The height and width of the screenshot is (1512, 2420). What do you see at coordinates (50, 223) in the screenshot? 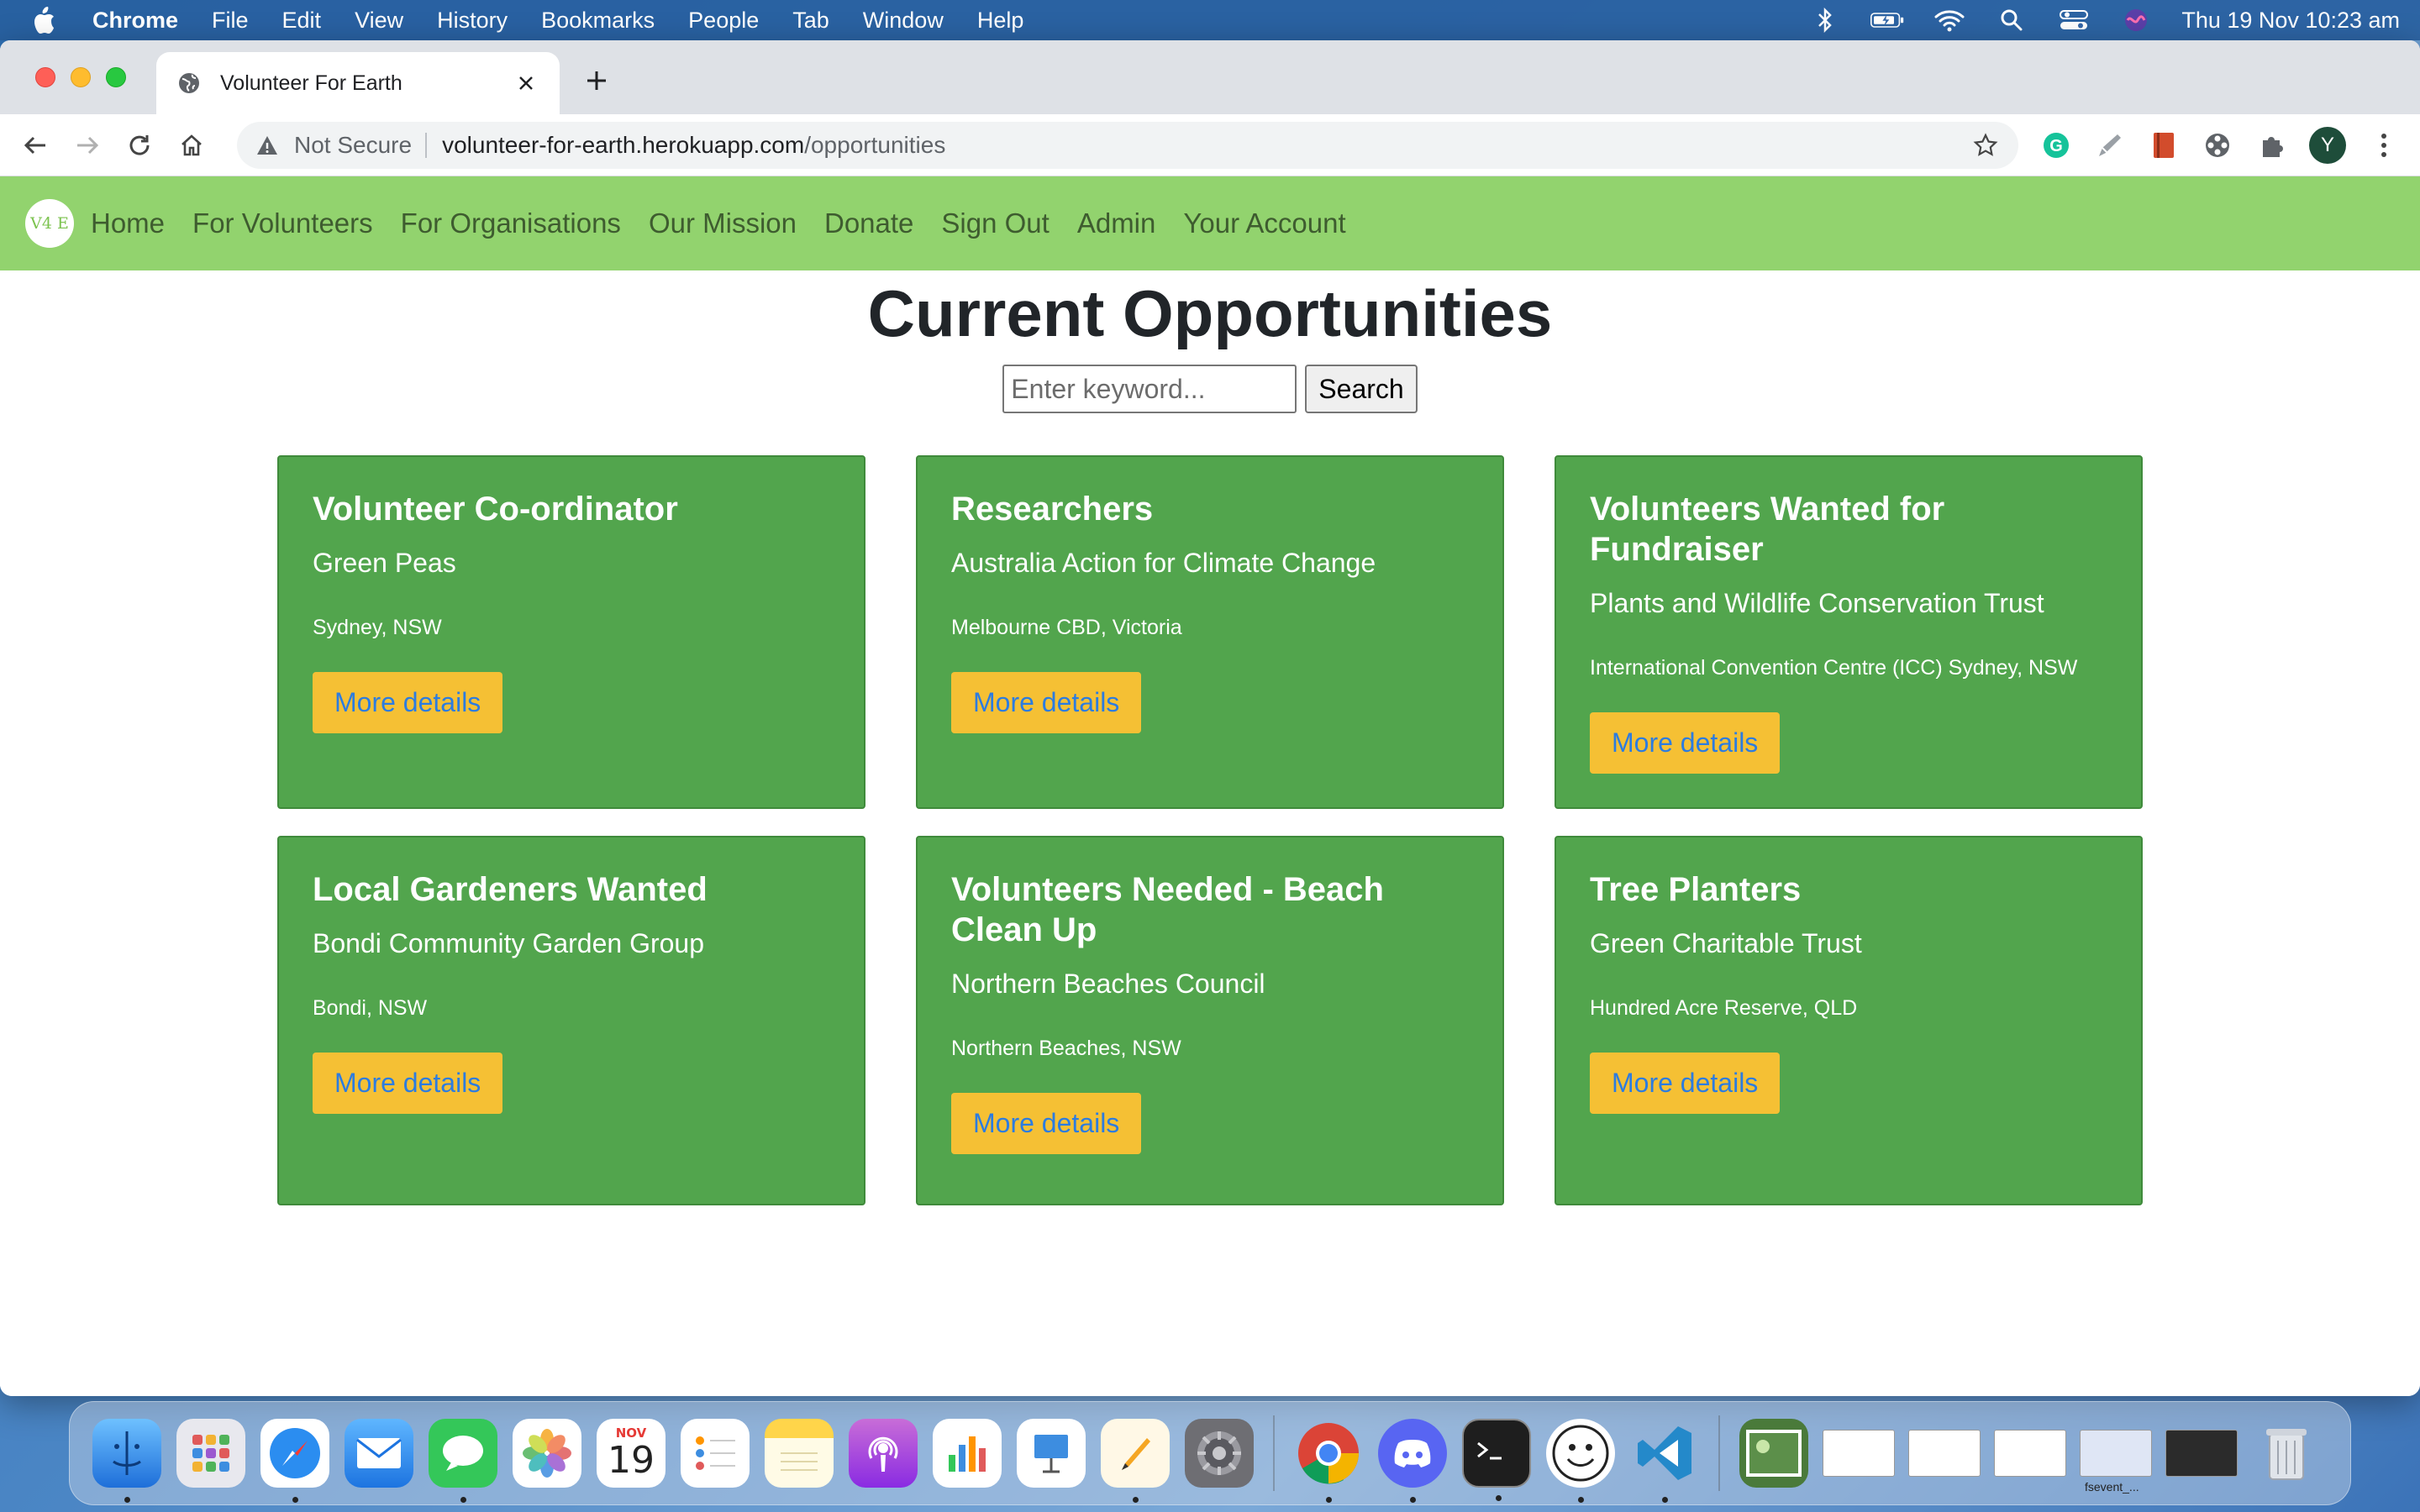
I see `site-logo: V4 E` at bounding box center [50, 223].